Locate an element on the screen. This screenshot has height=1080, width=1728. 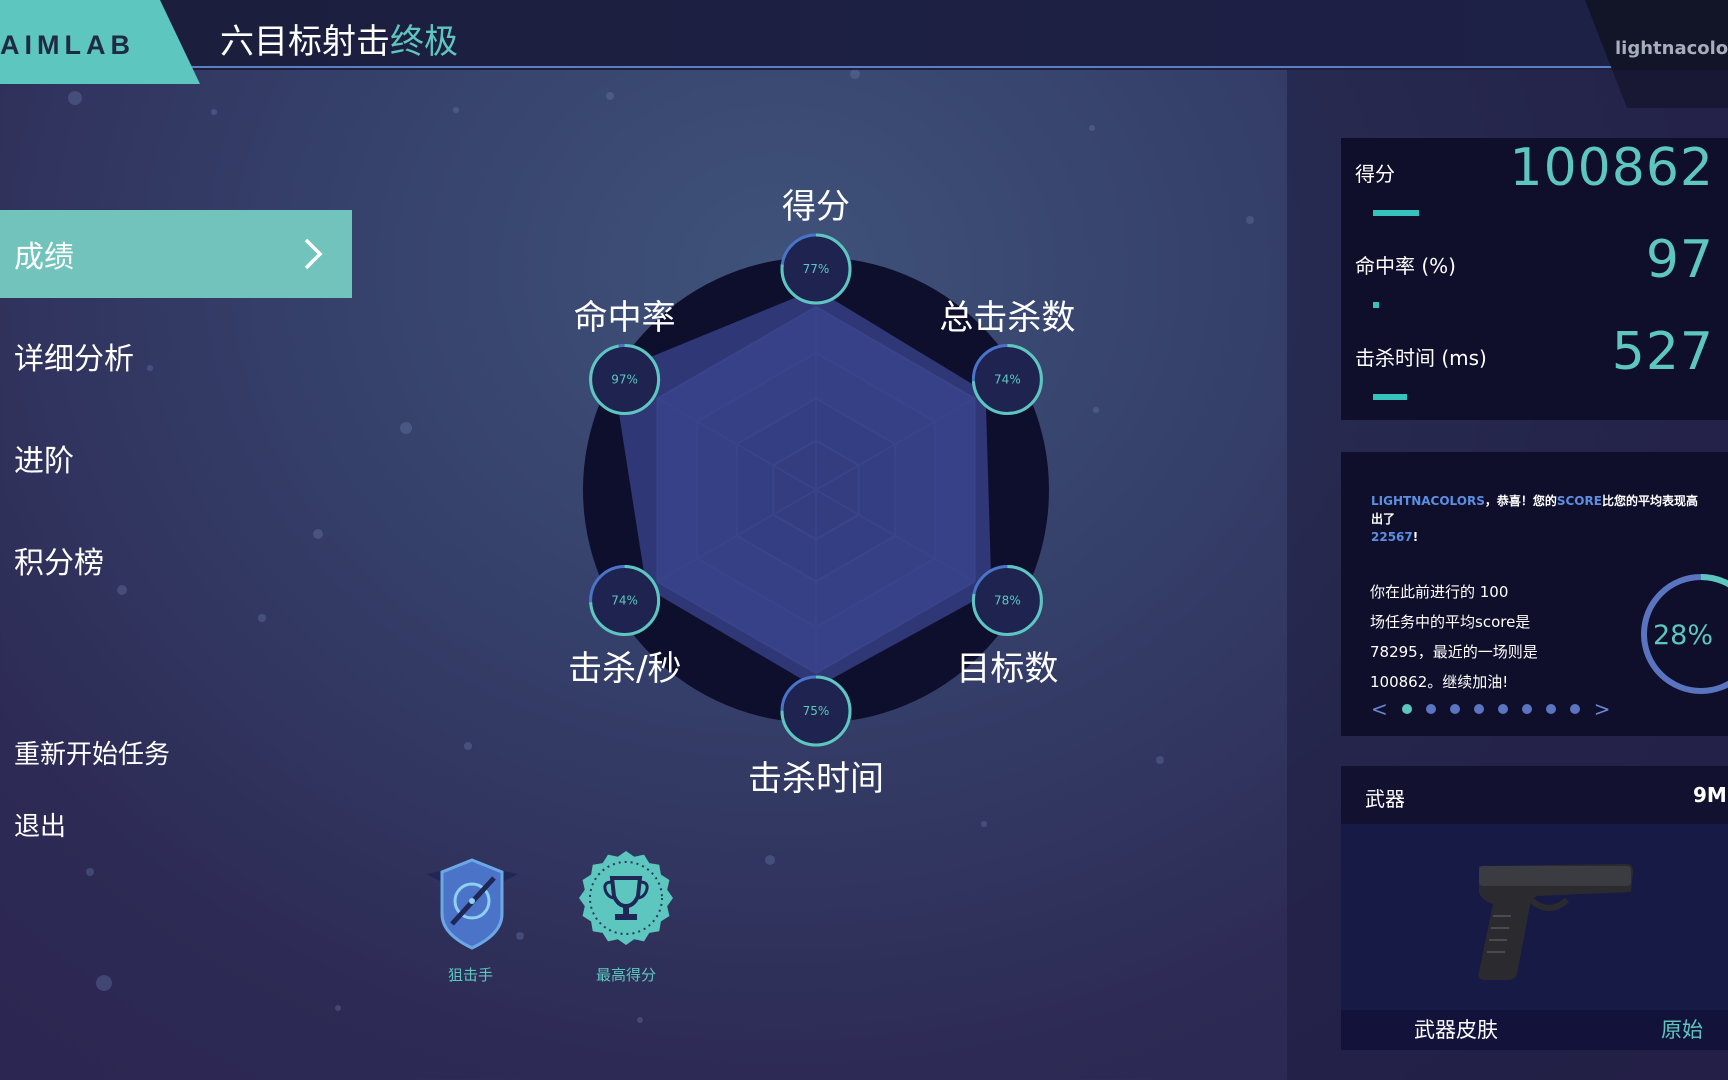
menu-item-results: 成绩 is located at coordinates (176, 254).